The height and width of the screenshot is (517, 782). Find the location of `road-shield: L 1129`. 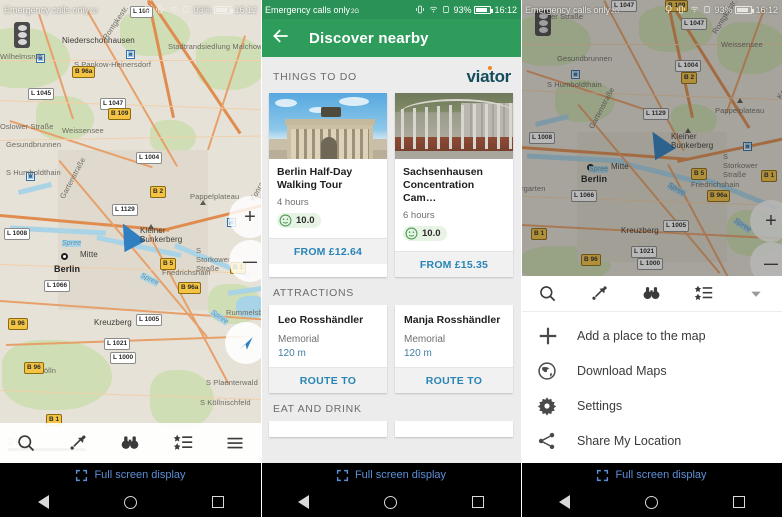

road-shield: L 1129 is located at coordinates (125, 210).